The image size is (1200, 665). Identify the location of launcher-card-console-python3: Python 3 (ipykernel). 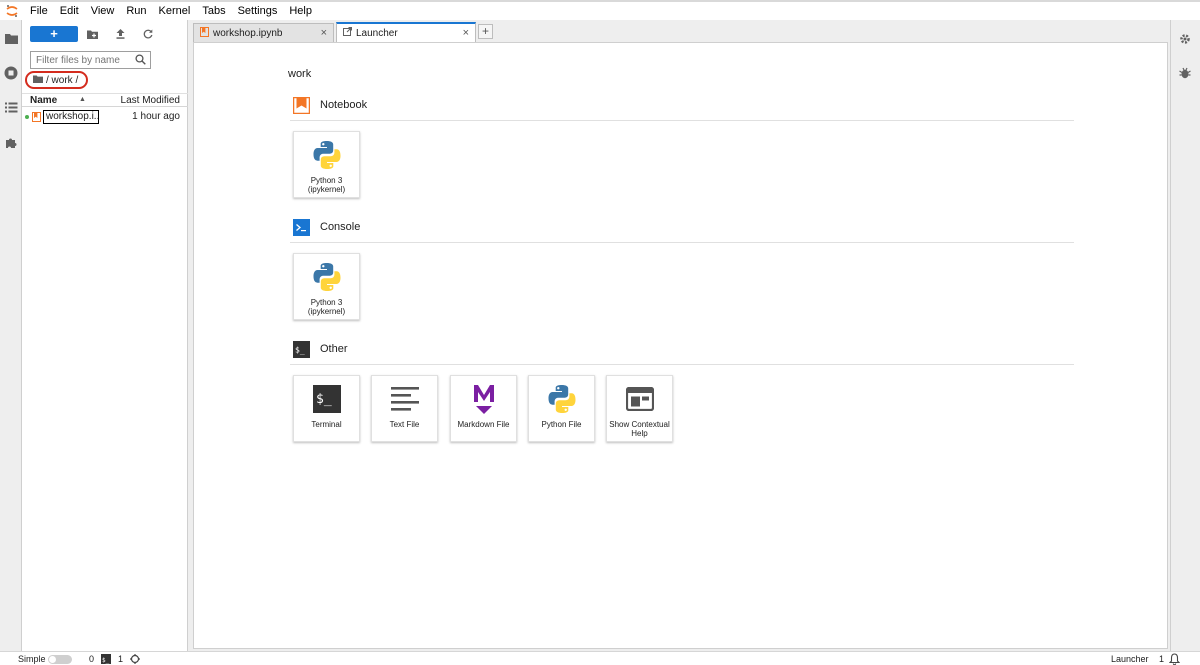
(326, 286).